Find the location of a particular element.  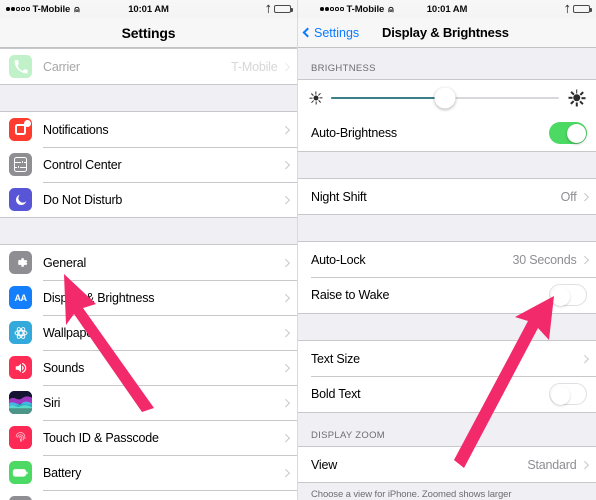

settings-row-label: Wallpaper is located at coordinates (70, 332).